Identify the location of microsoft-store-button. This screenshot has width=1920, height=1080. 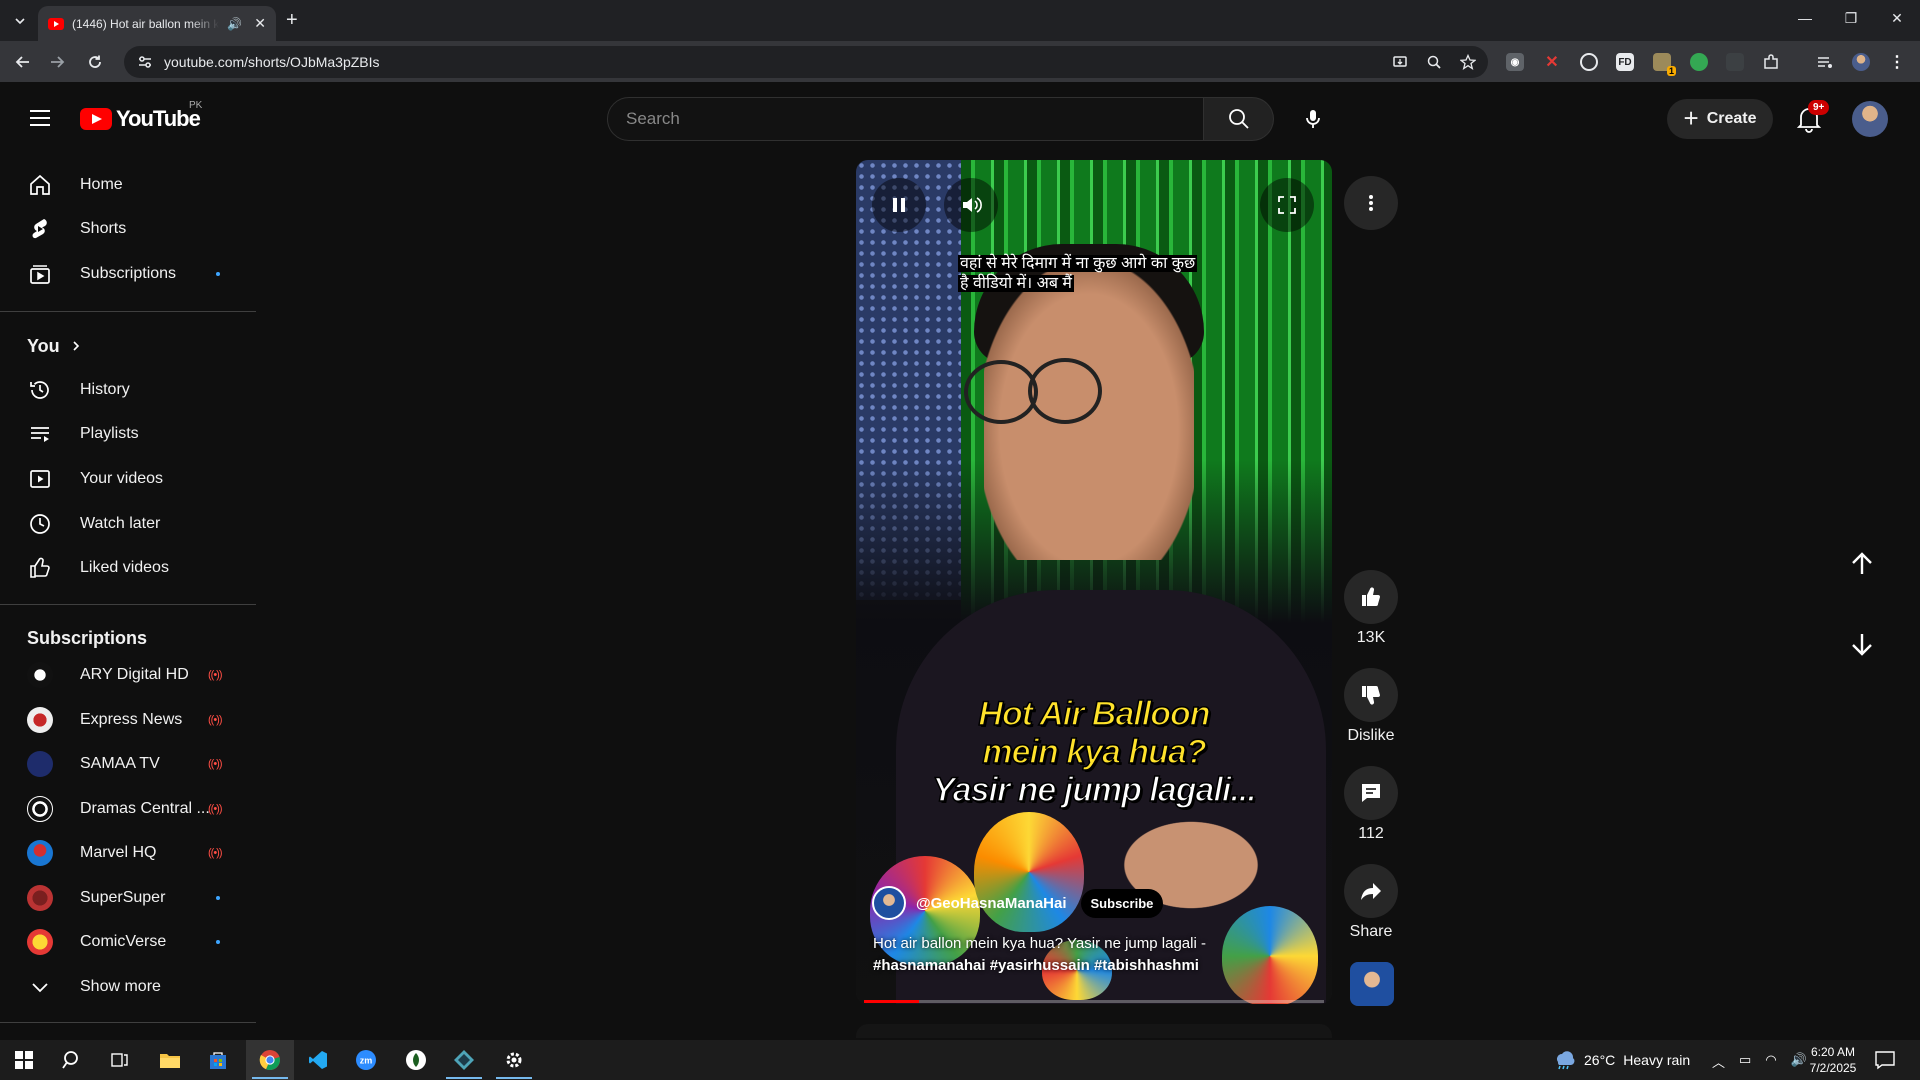
(218, 1060).